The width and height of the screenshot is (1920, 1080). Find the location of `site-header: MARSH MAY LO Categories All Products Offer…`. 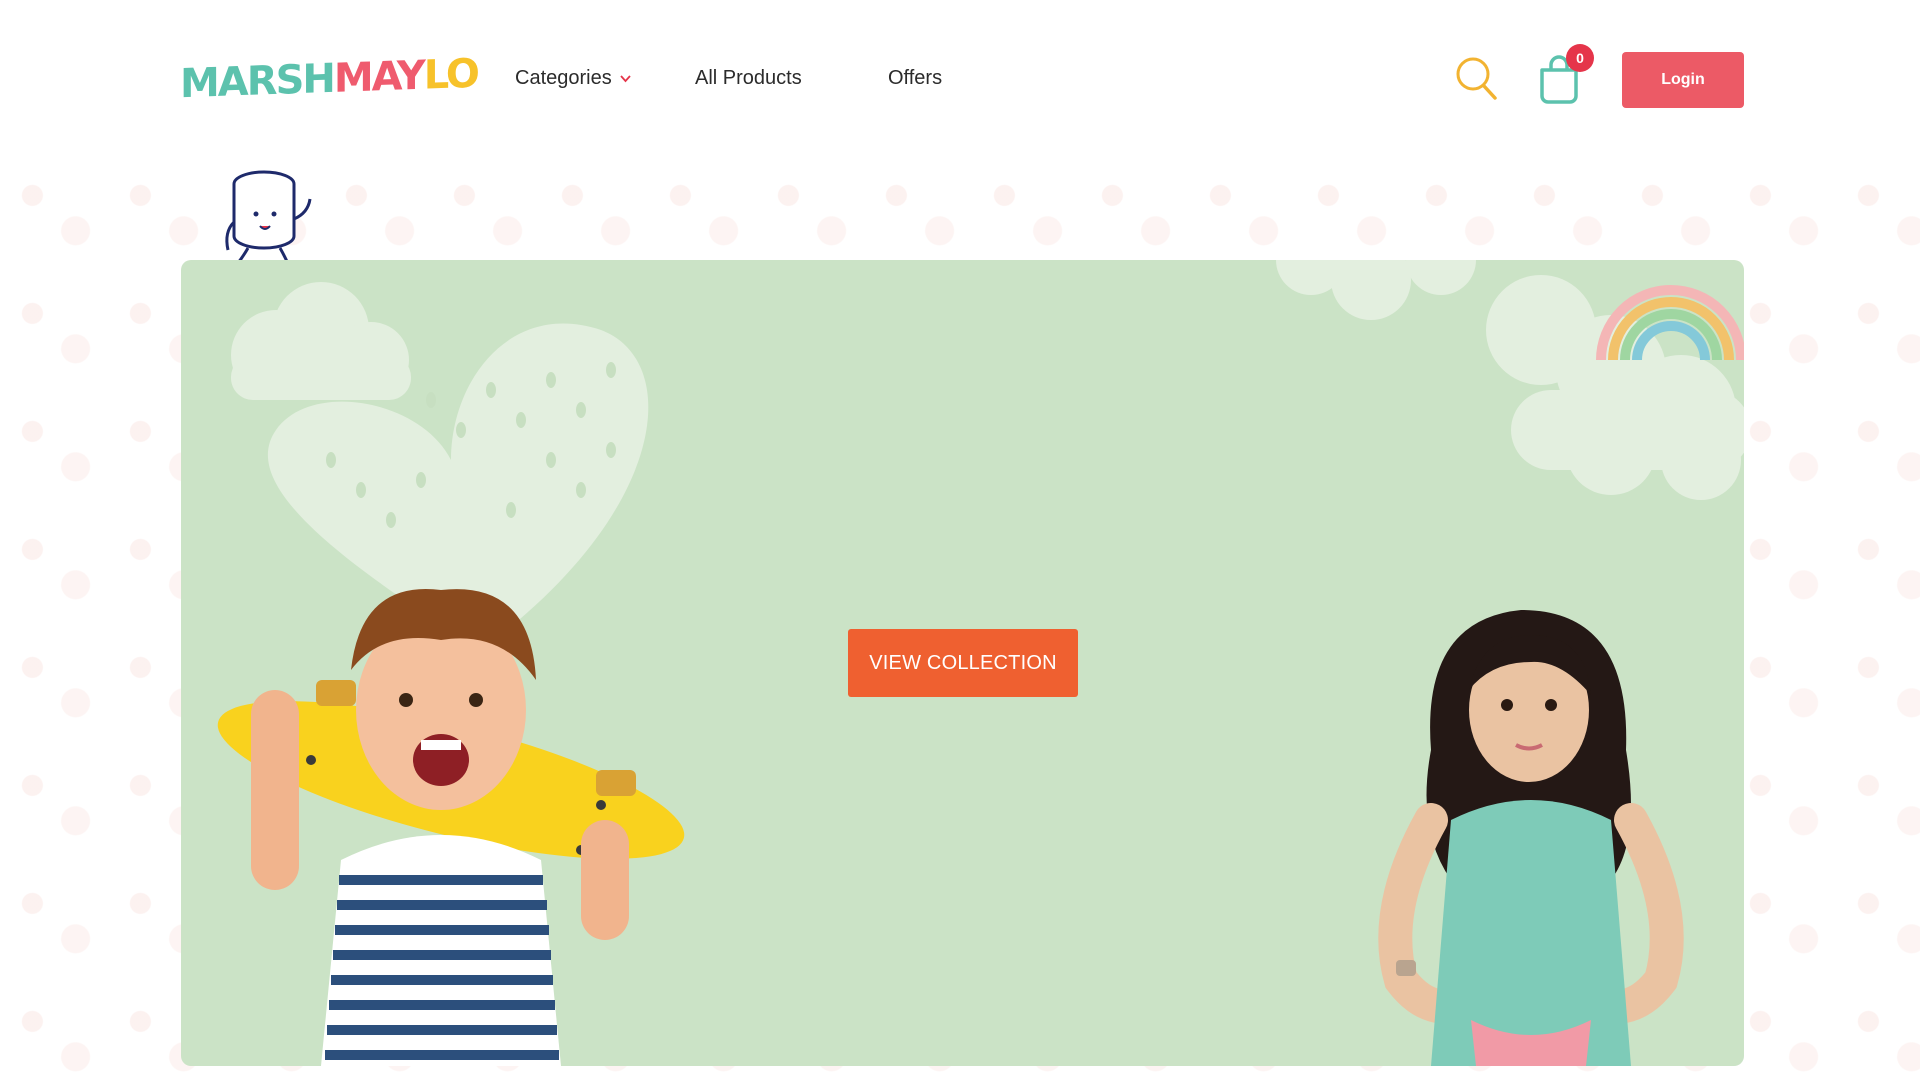

site-header: MARSH MAY LO Categories All Products Offer… is located at coordinates (960, 80).